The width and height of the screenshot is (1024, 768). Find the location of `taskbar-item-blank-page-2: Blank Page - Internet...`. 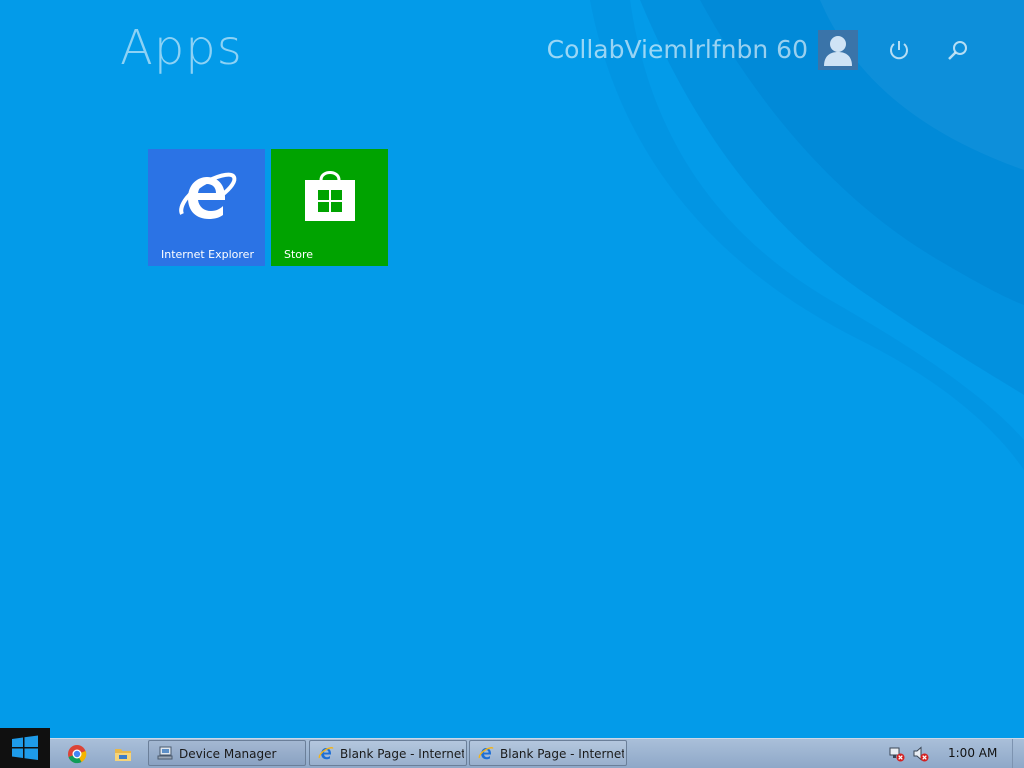

taskbar-item-blank-page-2: Blank Page - Internet... is located at coordinates (548, 753).